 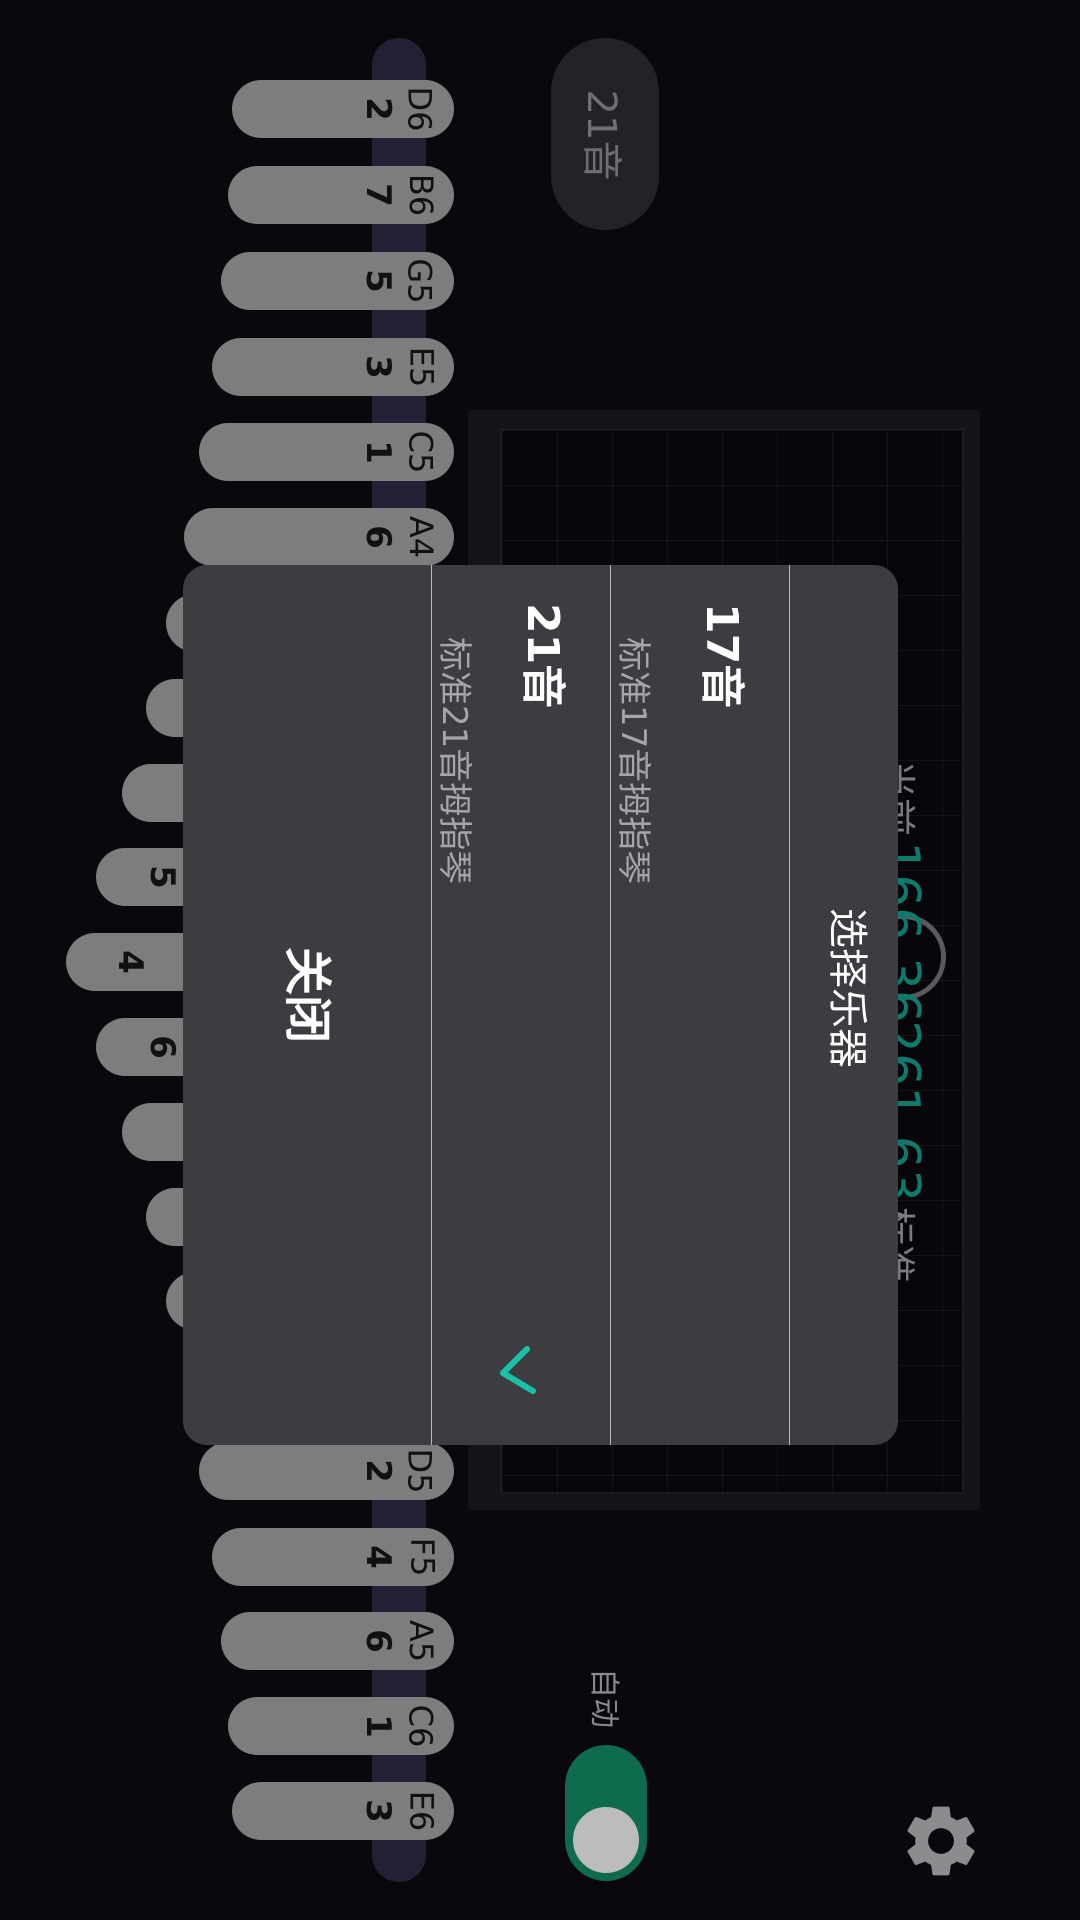 What do you see at coordinates (789, 1005) in the screenshot?
I see `divider` at bounding box center [789, 1005].